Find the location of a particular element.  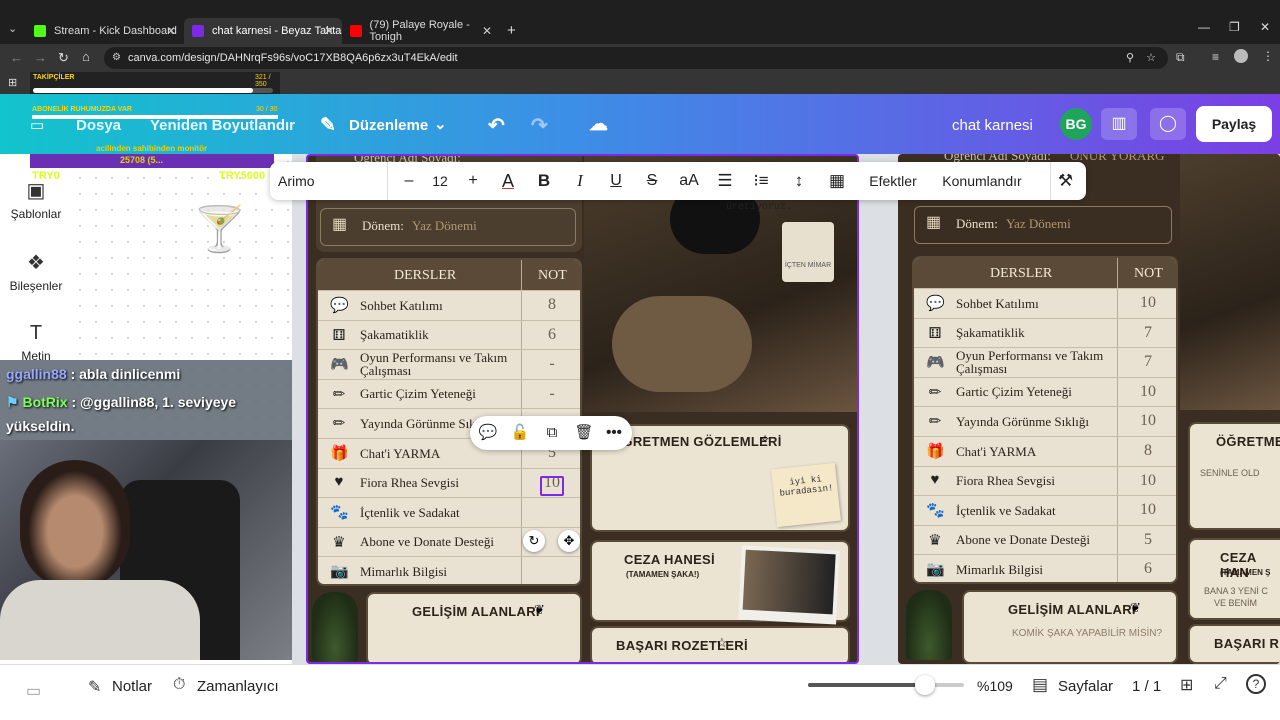

extensions-icon: ⧉ is located at coordinates (1180, 57).